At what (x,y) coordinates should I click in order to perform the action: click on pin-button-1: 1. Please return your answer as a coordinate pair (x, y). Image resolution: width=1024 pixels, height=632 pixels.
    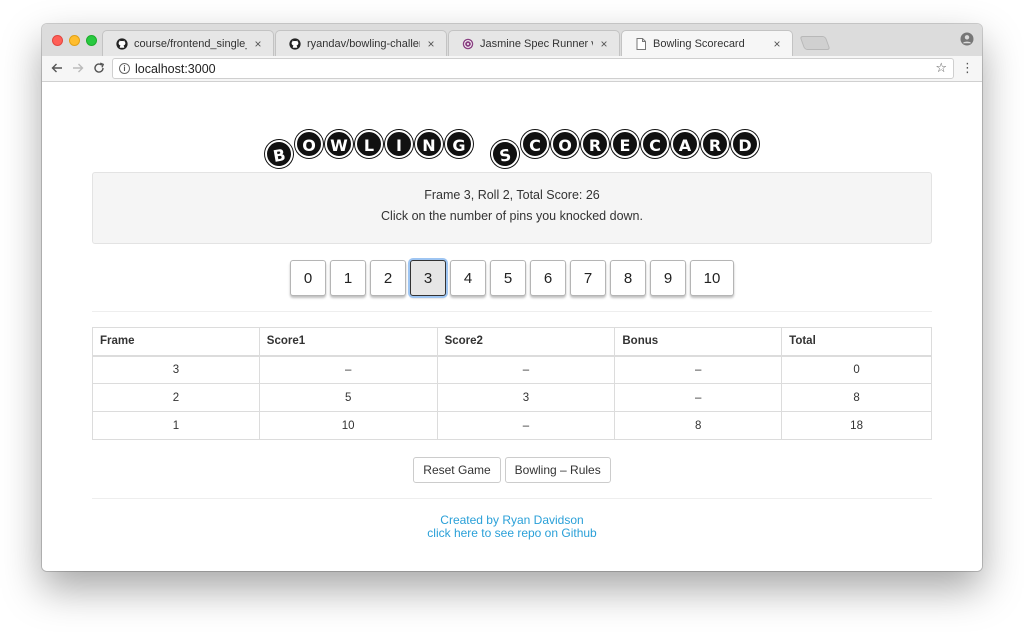
    Looking at the image, I should click on (348, 278).